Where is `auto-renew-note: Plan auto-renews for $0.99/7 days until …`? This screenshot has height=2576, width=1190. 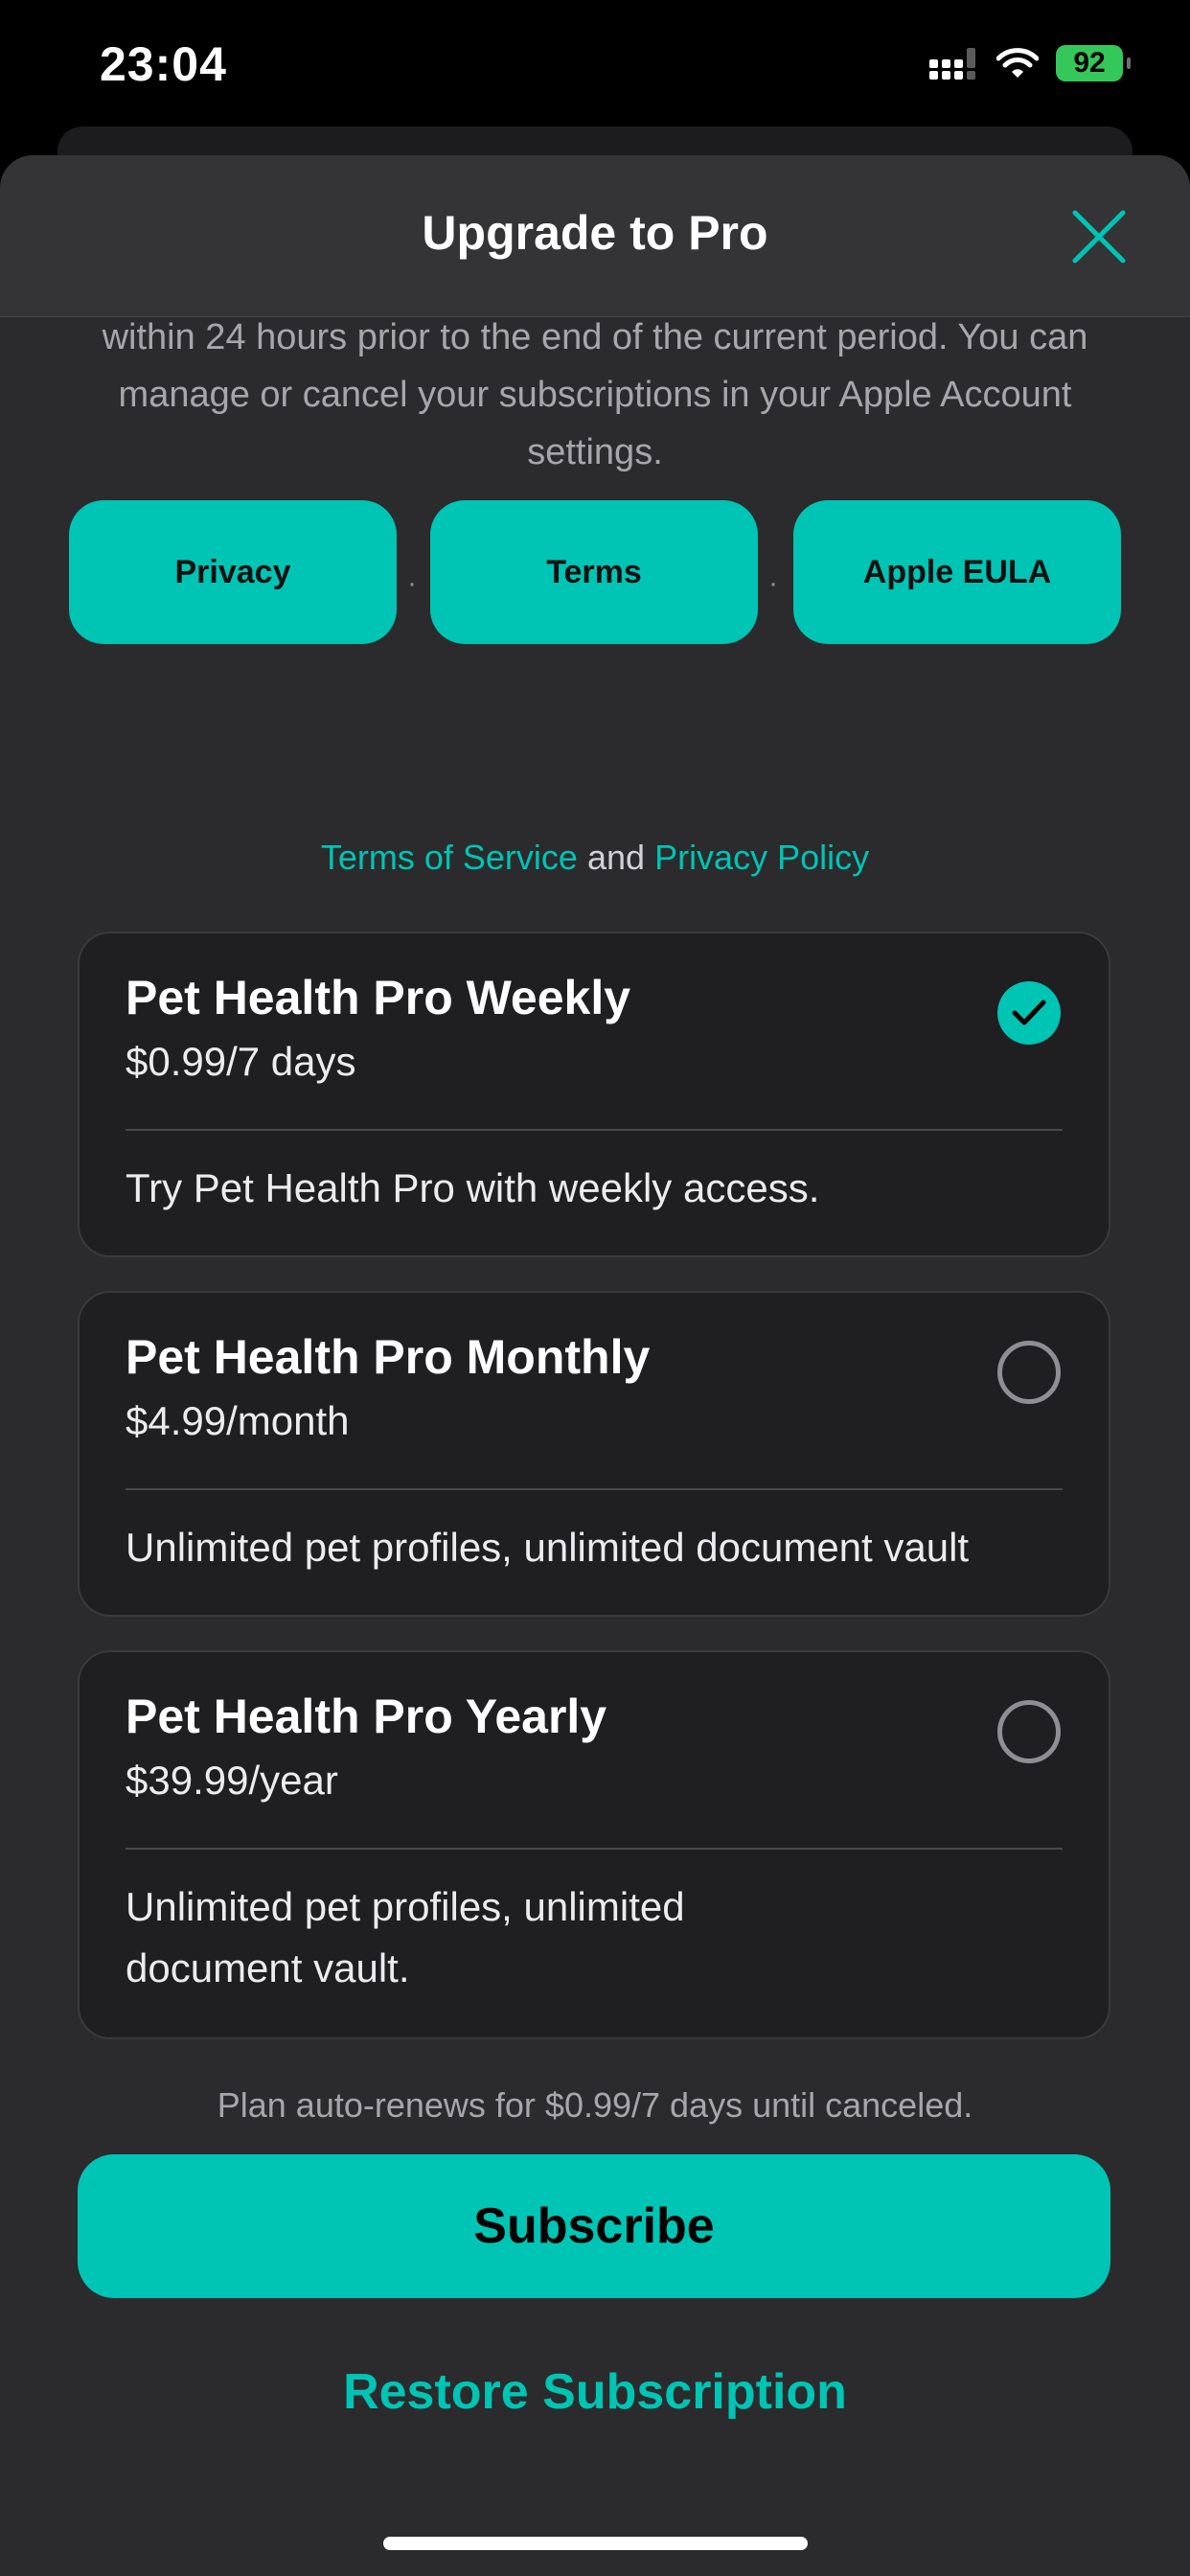
auto-renew-note: Plan auto-renews for $0.99/7 days until … is located at coordinates (595, 2105).